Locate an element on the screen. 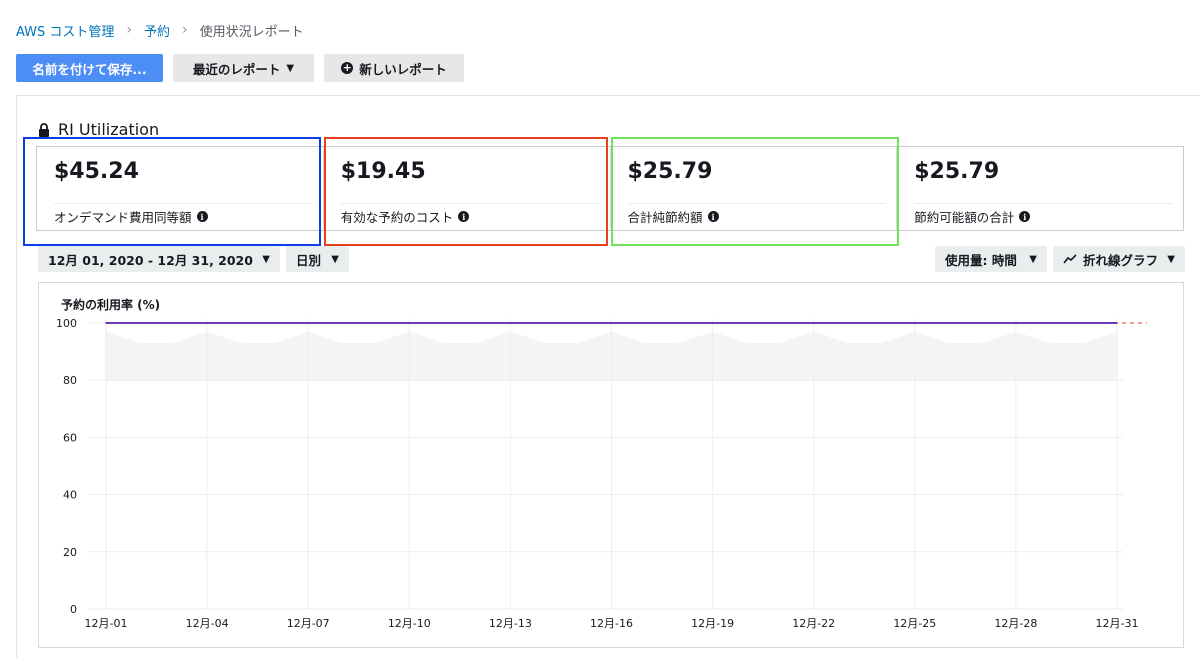  x-tick-label: 12月-01 is located at coordinates (106, 623).